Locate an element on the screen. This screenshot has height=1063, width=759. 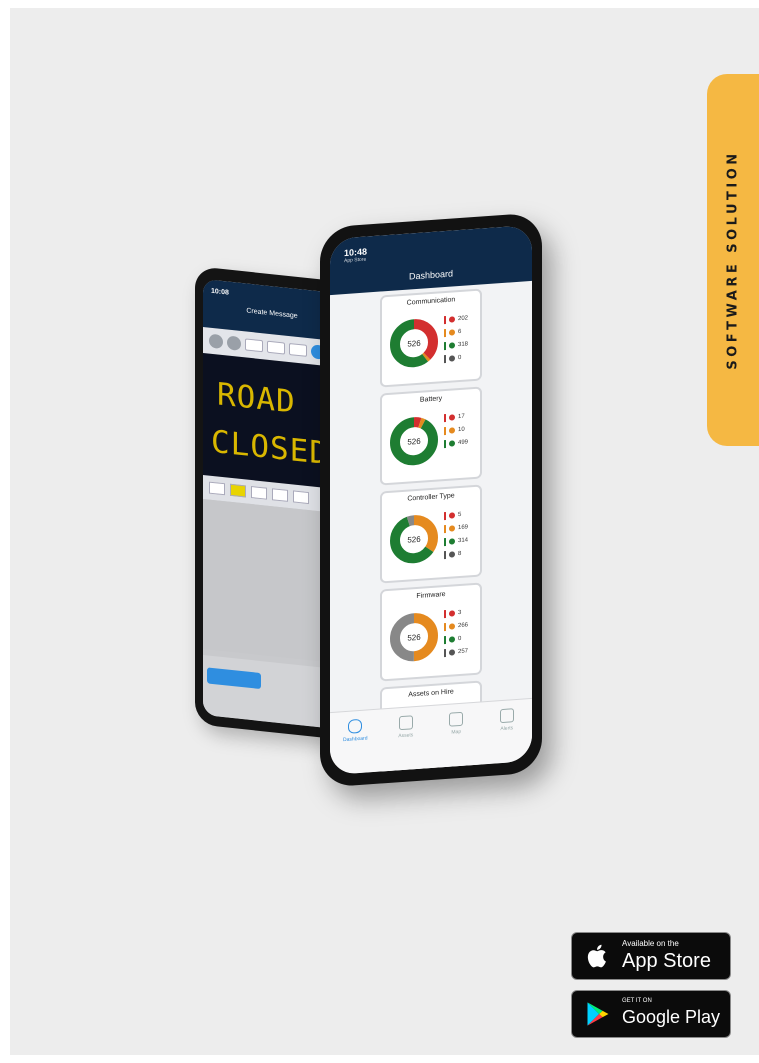
dashboard-title: Dashboard is located at coordinates (431, 275).